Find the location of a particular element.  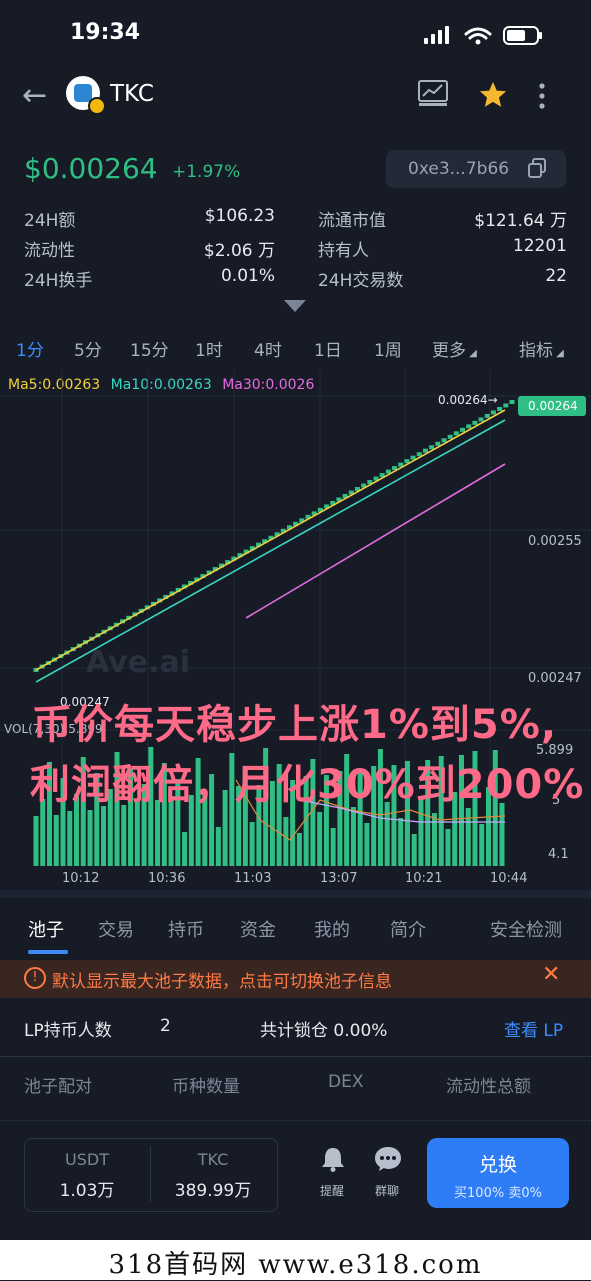

promo-overlay-line2: 利润翻倍，月化30%到200% is located at coordinates (307, 785).